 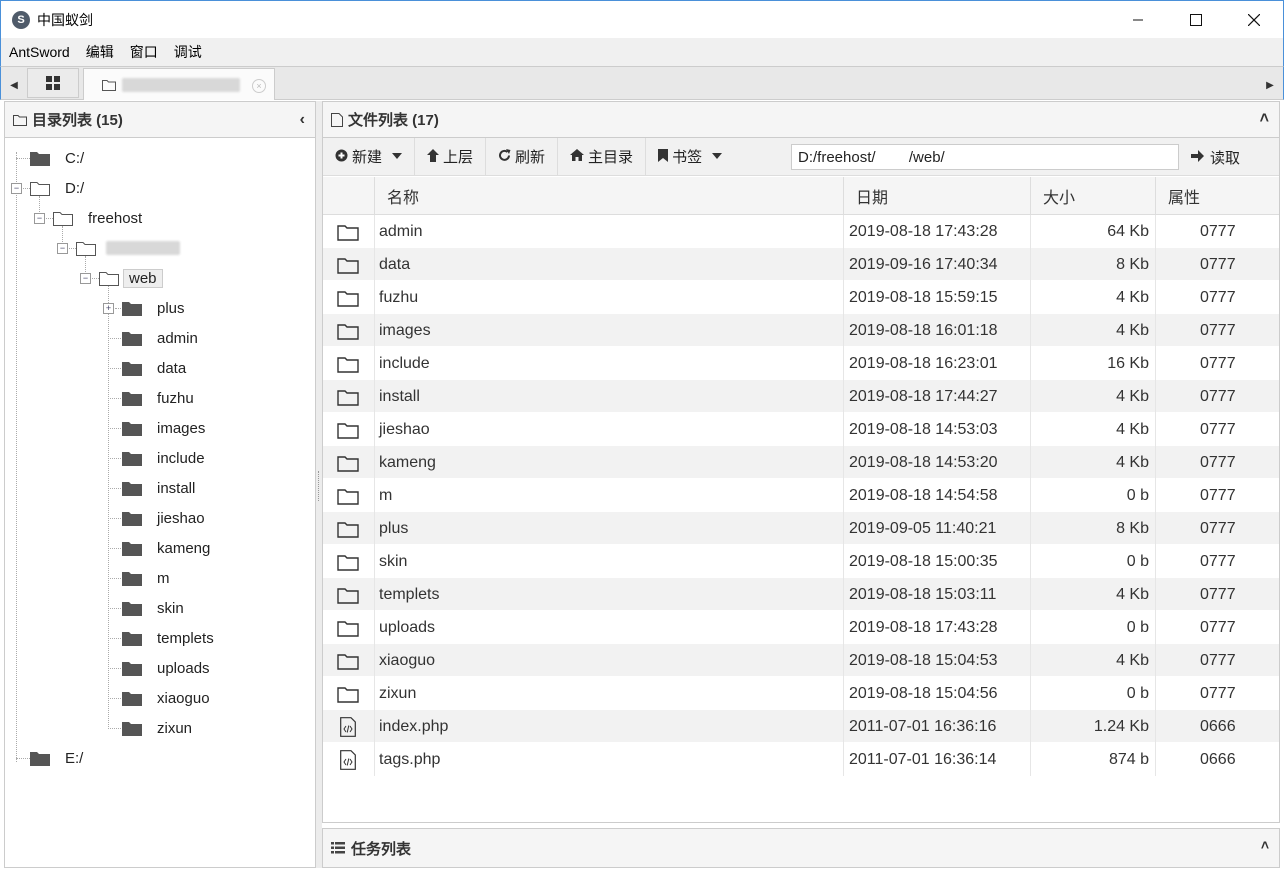 What do you see at coordinates (801, 297) in the screenshot?
I see `file-row: fuzhu 2019-08-18 15:59:15 4 Kb 0777` at bounding box center [801, 297].